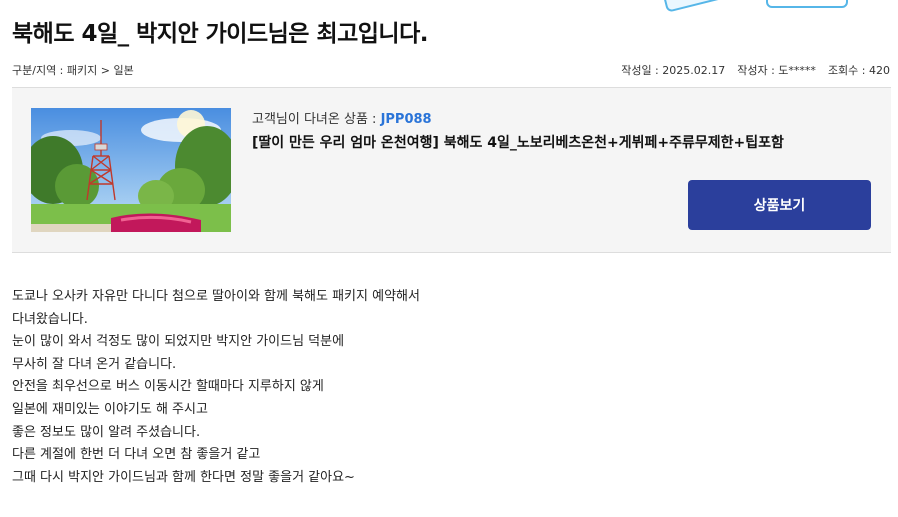 Image resolution: width=898 pixels, height=517 pixels. I want to click on visited-label-text: 고객님이 다녀온 상품 :, so click(316, 119).